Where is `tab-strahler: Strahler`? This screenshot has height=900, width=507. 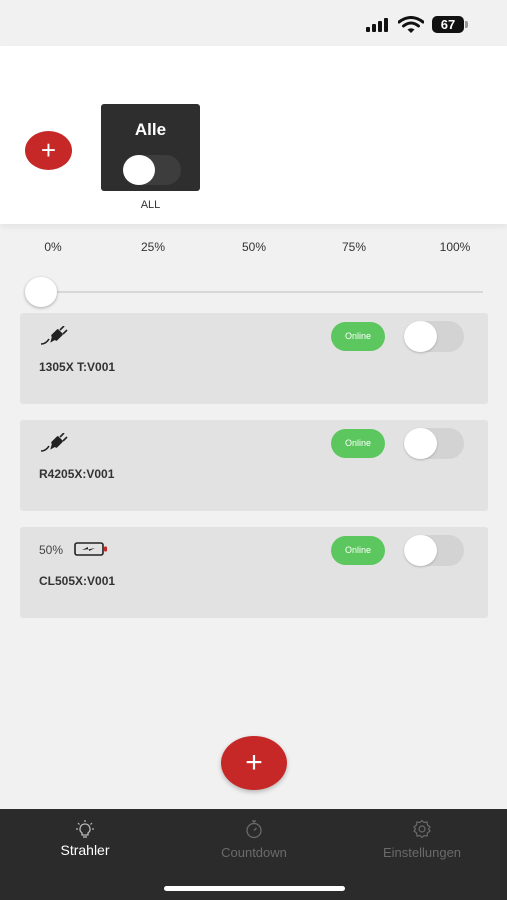 tab-strahler: Strahler is located at coordinates (85, 839).